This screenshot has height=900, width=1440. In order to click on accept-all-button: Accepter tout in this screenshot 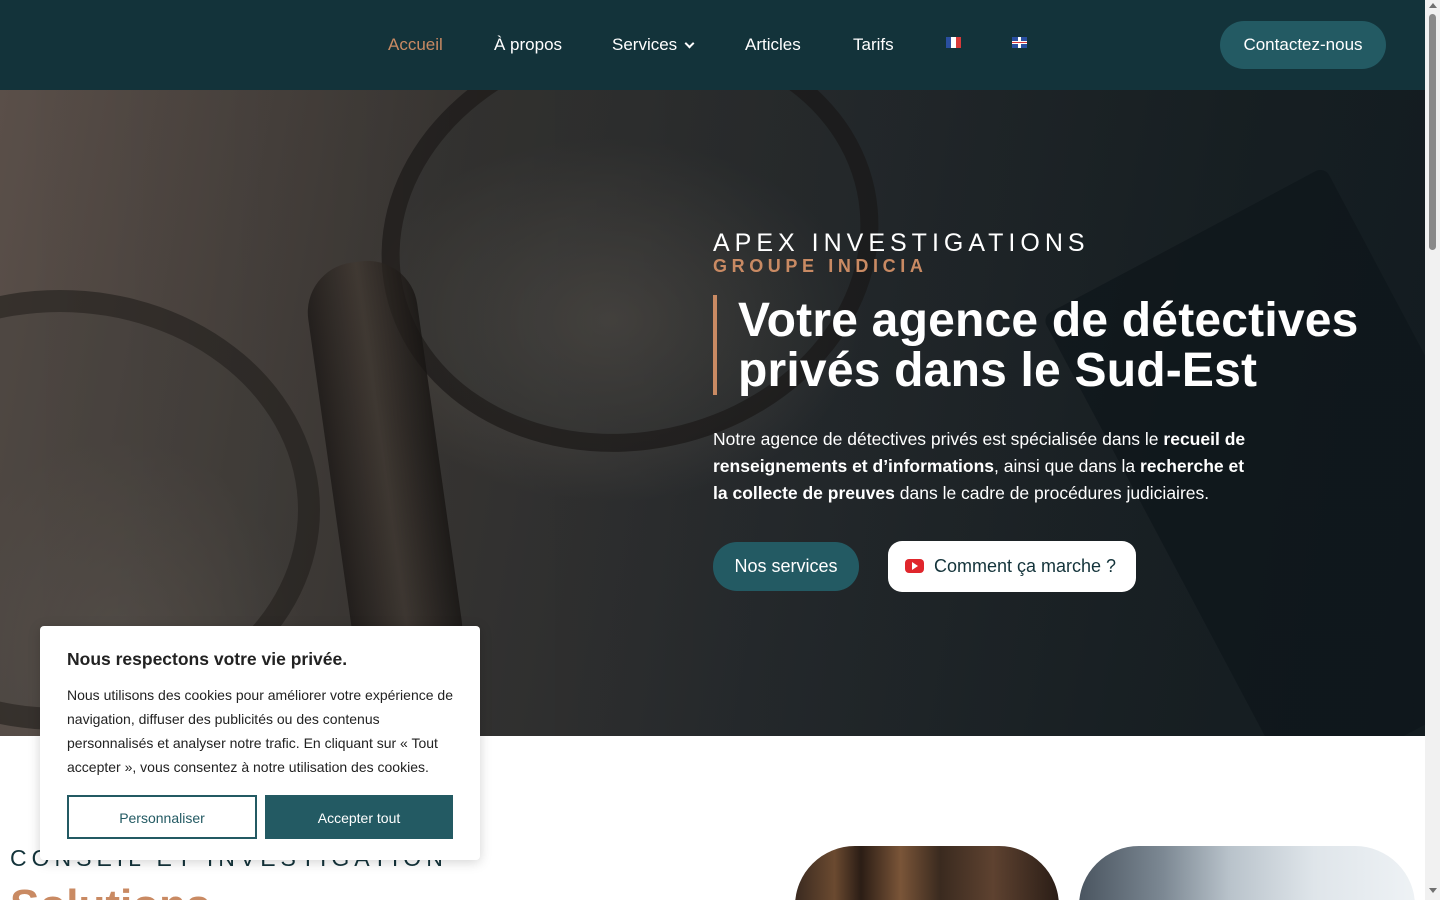, I will do `click(359, 817)`.